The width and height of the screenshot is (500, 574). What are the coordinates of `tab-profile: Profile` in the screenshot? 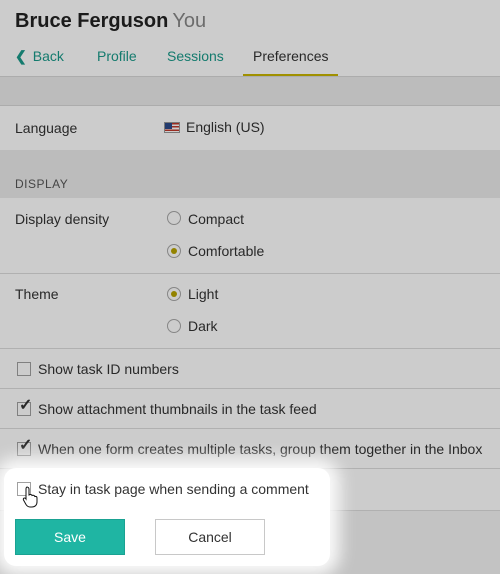 It's located at (117, 60).